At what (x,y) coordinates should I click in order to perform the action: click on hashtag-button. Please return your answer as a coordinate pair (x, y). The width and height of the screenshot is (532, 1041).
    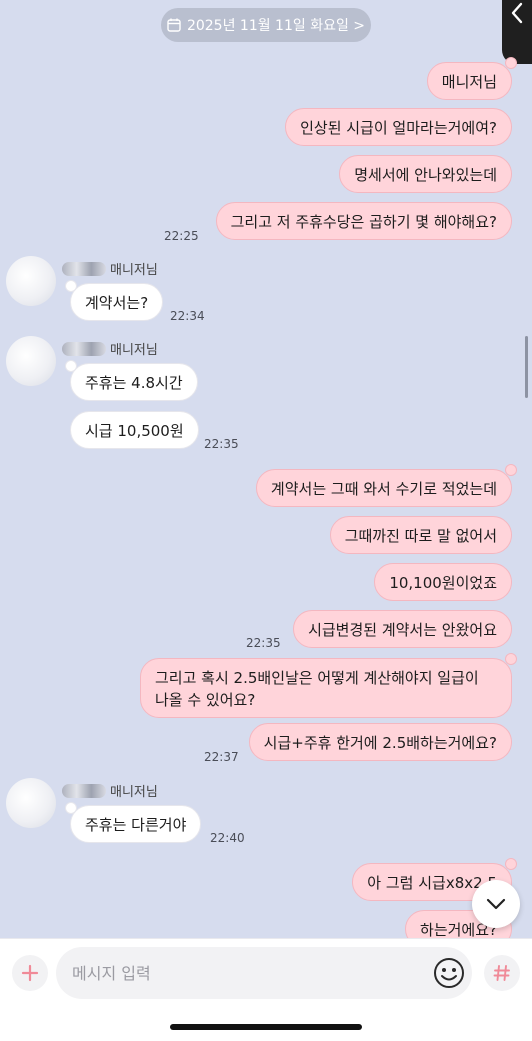
    Looking at the image, I should click on (502, 973).